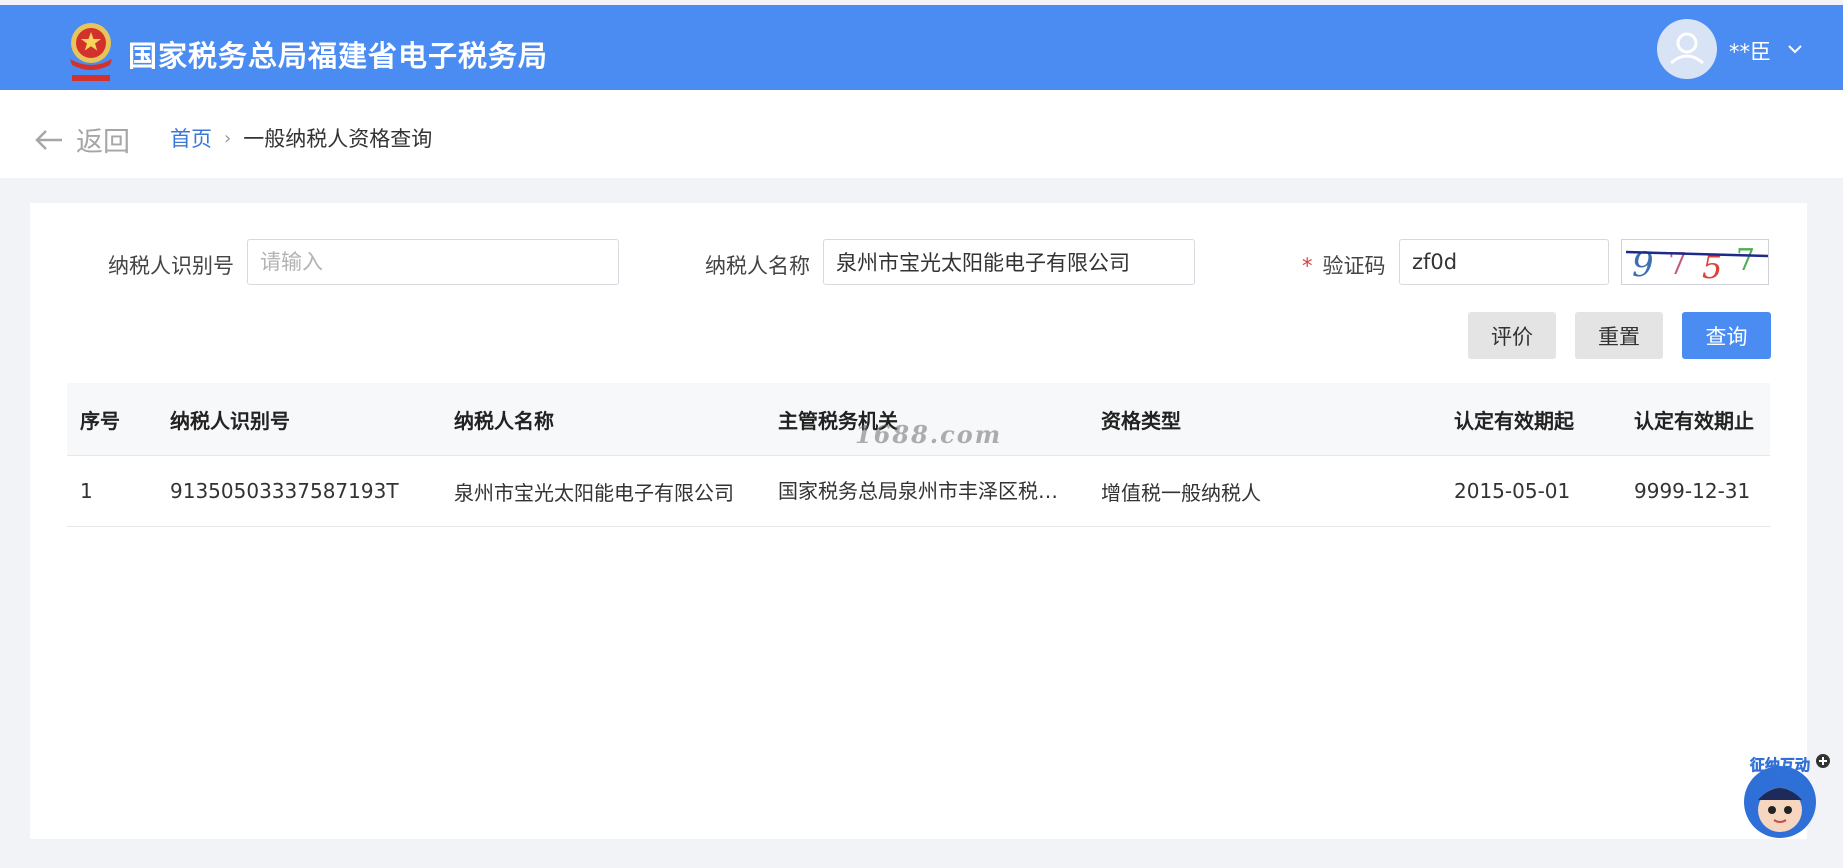 This screenshot has height=868, width=1843. I want to click on table-cell-taxpayer-id: 91350503337587193T, so click(284, 491).